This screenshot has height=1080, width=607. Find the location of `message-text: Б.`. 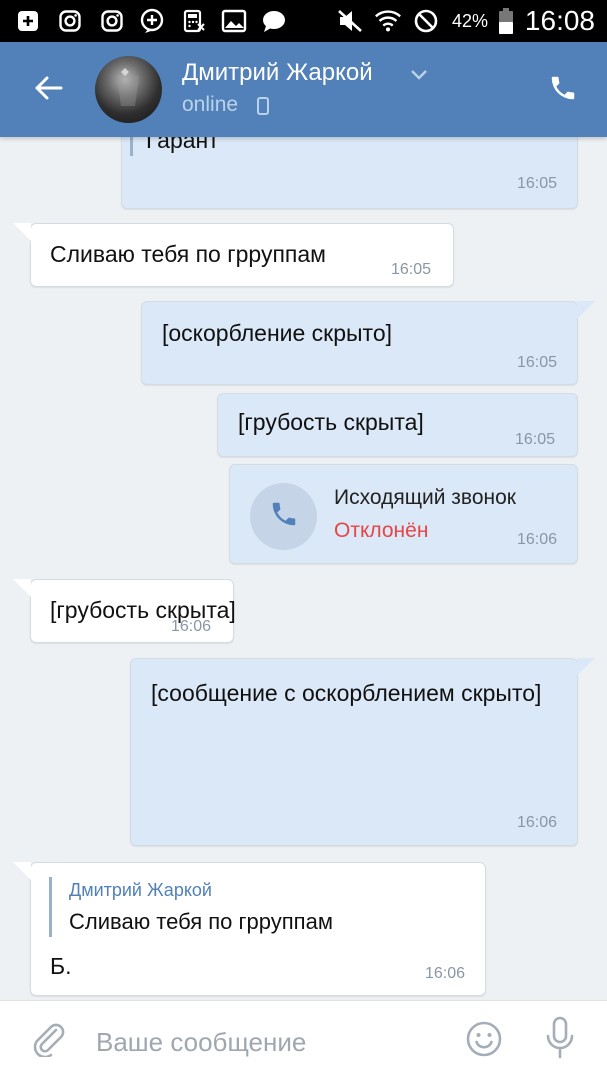

message-text: Б. is located at coordinates (61, 966).